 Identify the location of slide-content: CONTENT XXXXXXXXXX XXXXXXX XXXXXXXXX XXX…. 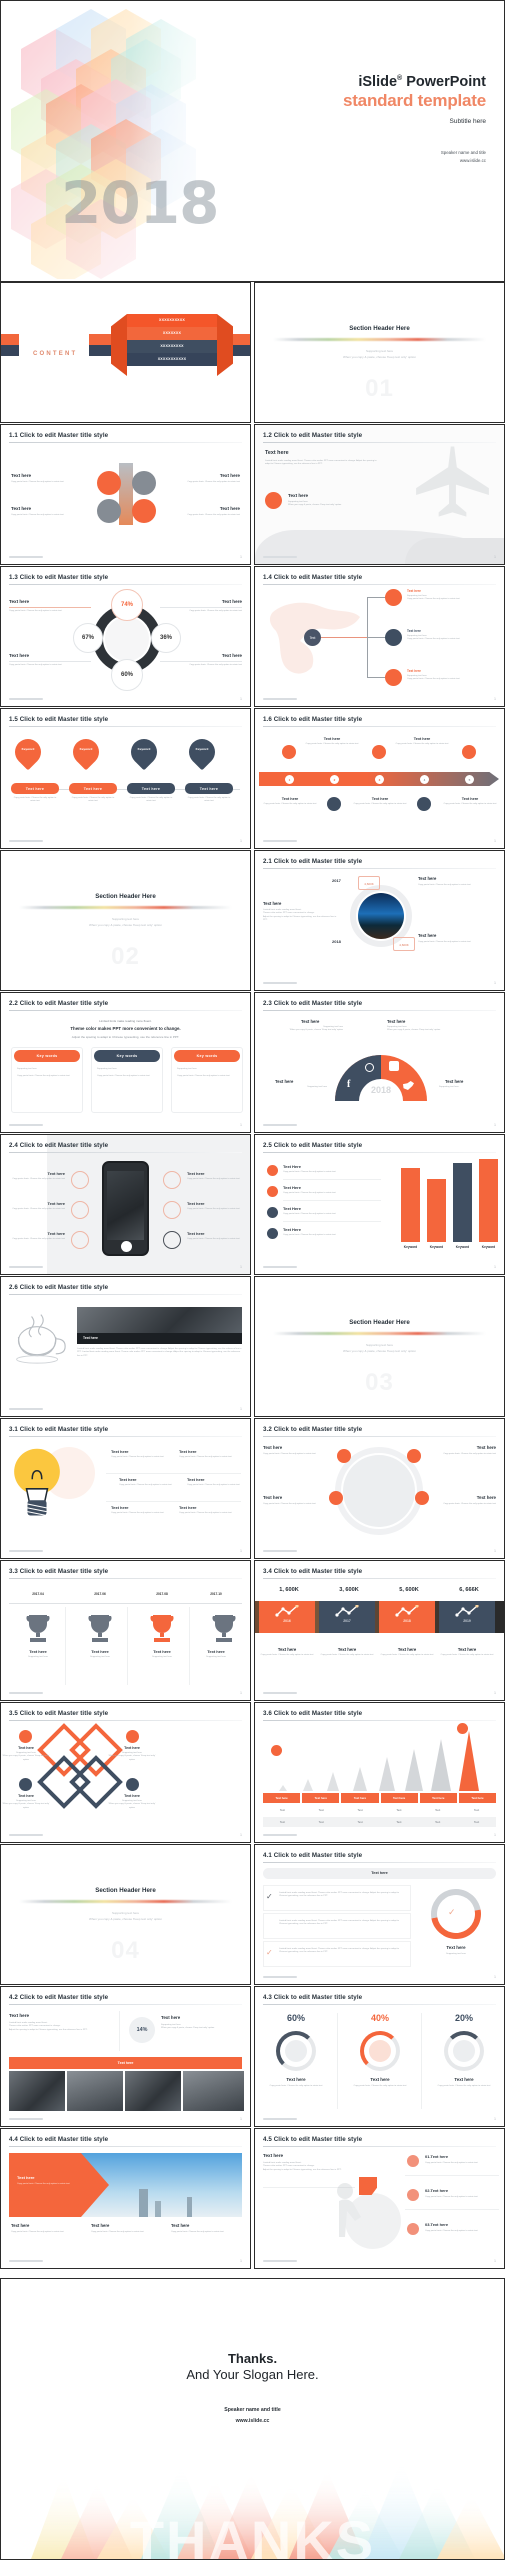
(125, 352).